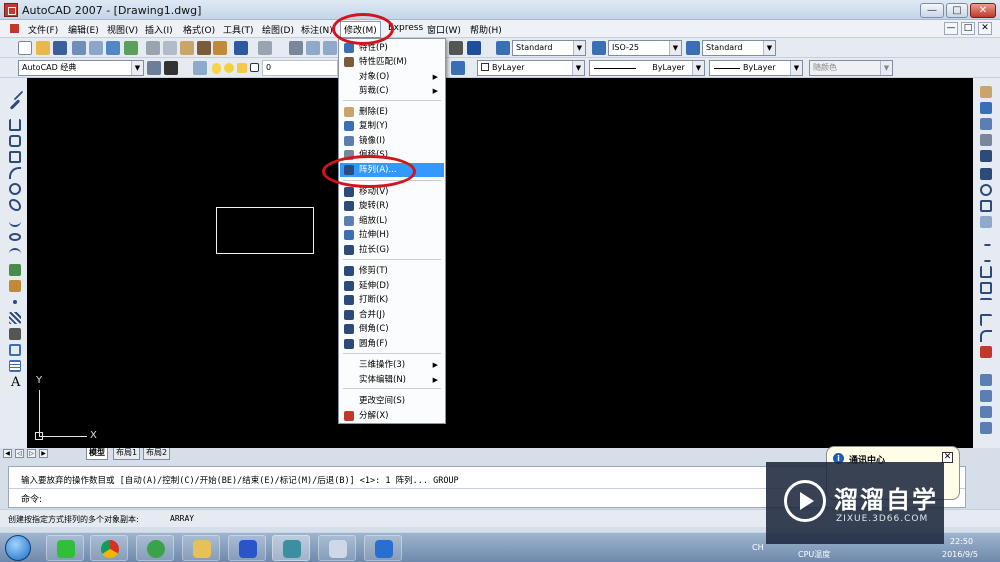  What do you see at coordinates (392, 250) in the screenshot?
I see `menu-item-13: 拉长(G)` at bounding box center [392, 250].